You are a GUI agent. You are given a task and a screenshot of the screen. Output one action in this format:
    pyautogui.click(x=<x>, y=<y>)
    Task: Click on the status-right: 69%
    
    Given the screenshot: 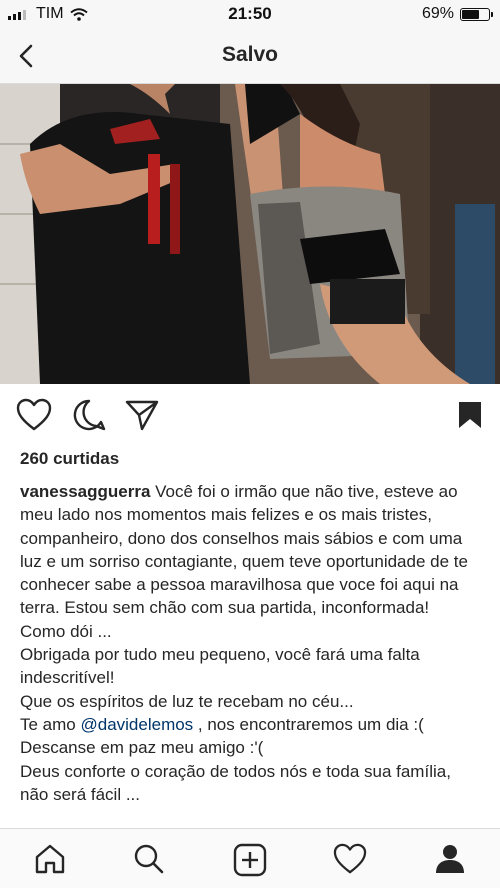 What is the action you would take?
    pyautogui.click(x=457, y=14)
    